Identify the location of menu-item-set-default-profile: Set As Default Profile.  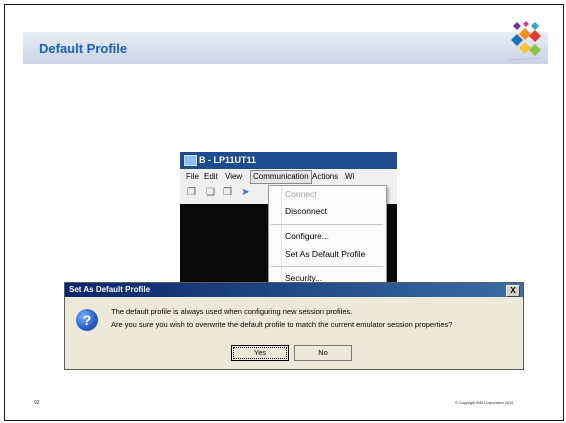
(325, 254).